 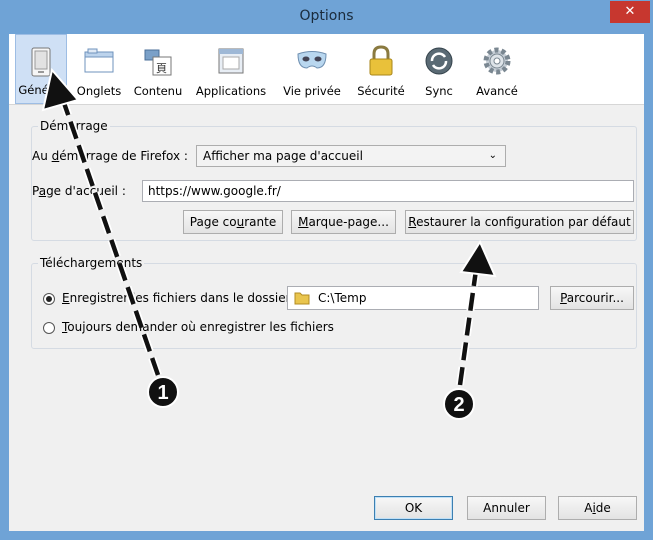 What do you see at coordinates (49, 328) in the screenshot?
I see `always-ask-radio` at bounding box center [49, 328].